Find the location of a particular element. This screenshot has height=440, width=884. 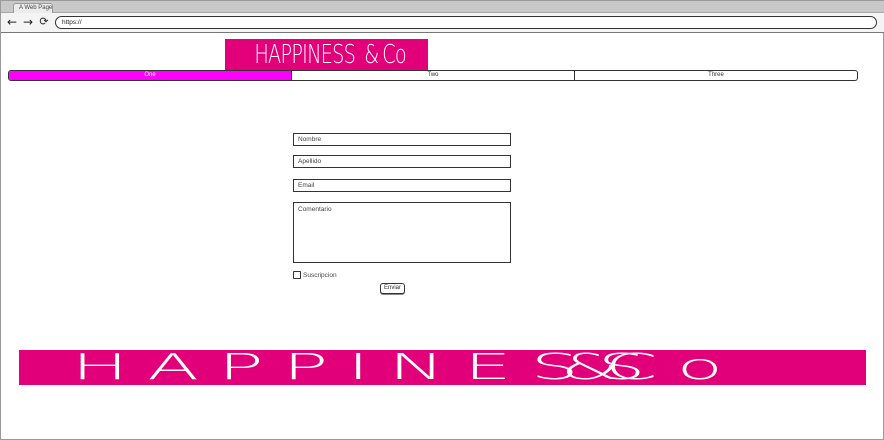

tab-one: One is located at coordinates (150, 75).